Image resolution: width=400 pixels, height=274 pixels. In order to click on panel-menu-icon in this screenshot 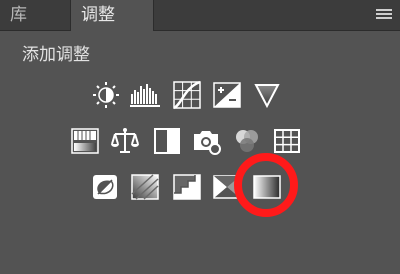, I will do `click(384, 15)`.